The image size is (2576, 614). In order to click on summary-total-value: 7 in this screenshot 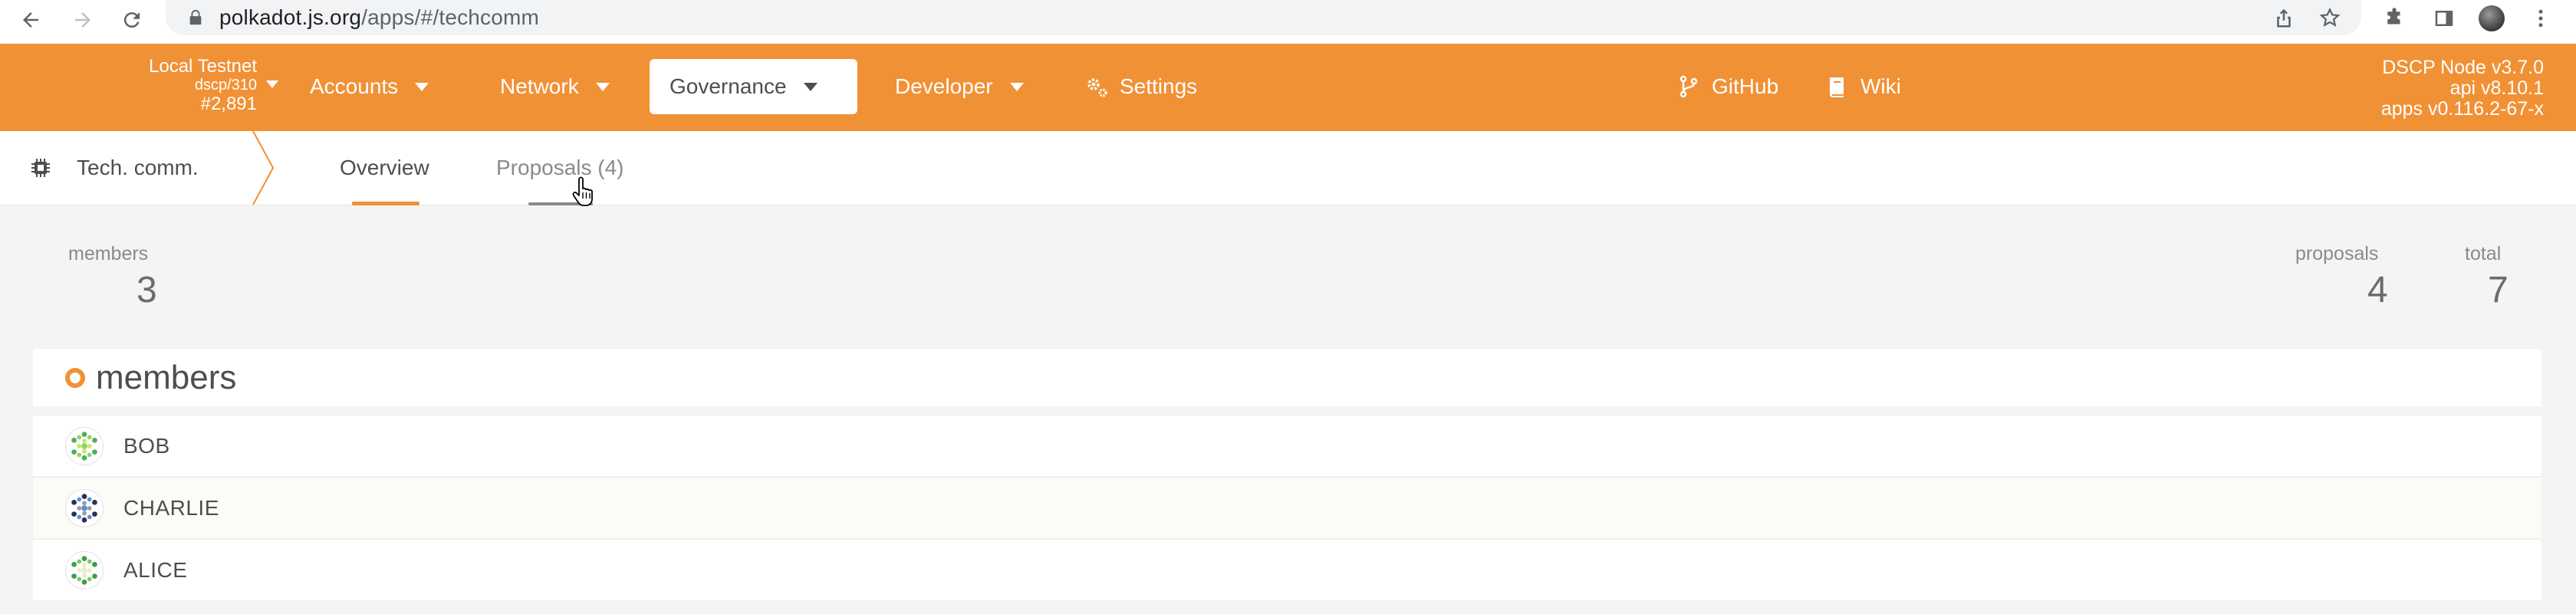, I will do `click(2498, 290)`.